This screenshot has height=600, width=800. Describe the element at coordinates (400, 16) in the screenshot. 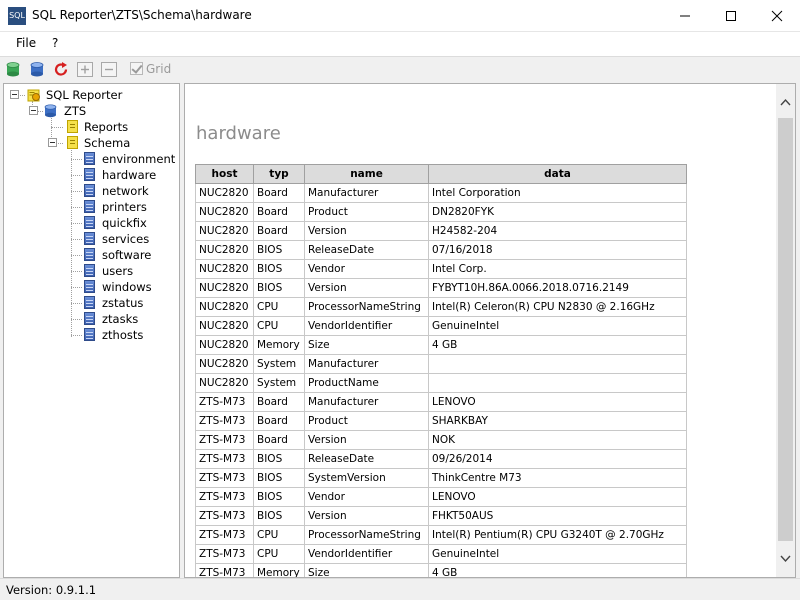

I see `title-bar: SQL SQL Reporter\ZTS\Schema\hardware` at that location.